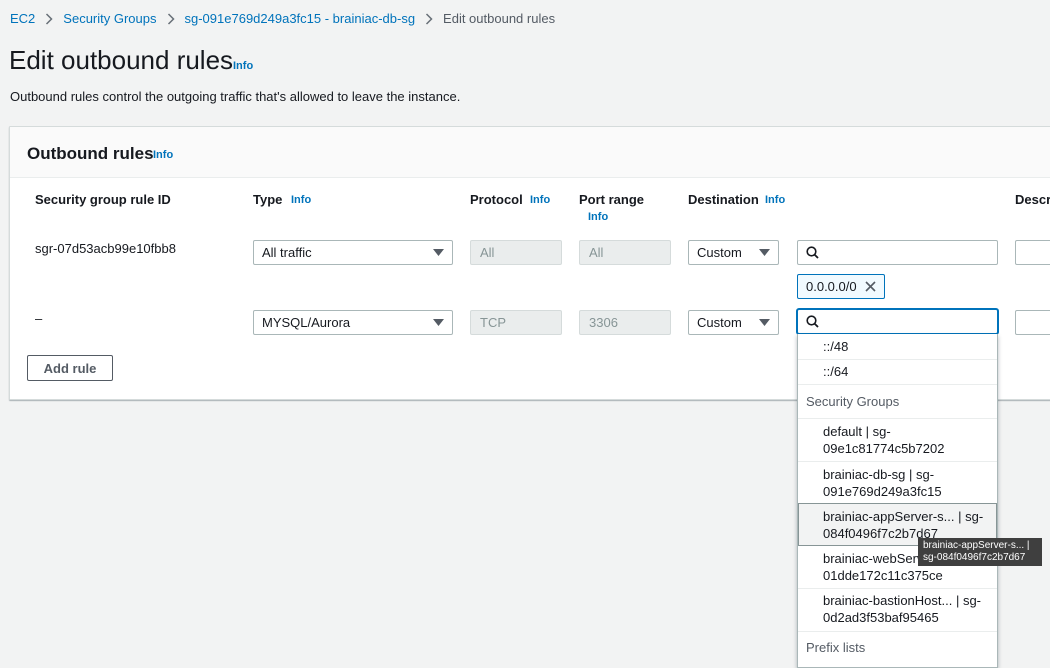 The width and height of the screenshot is (1050, 668). What do you see at coordinates (268, 199) in the screenshot?
I see `column-header-type: Type` at bounding box center [268, 199].